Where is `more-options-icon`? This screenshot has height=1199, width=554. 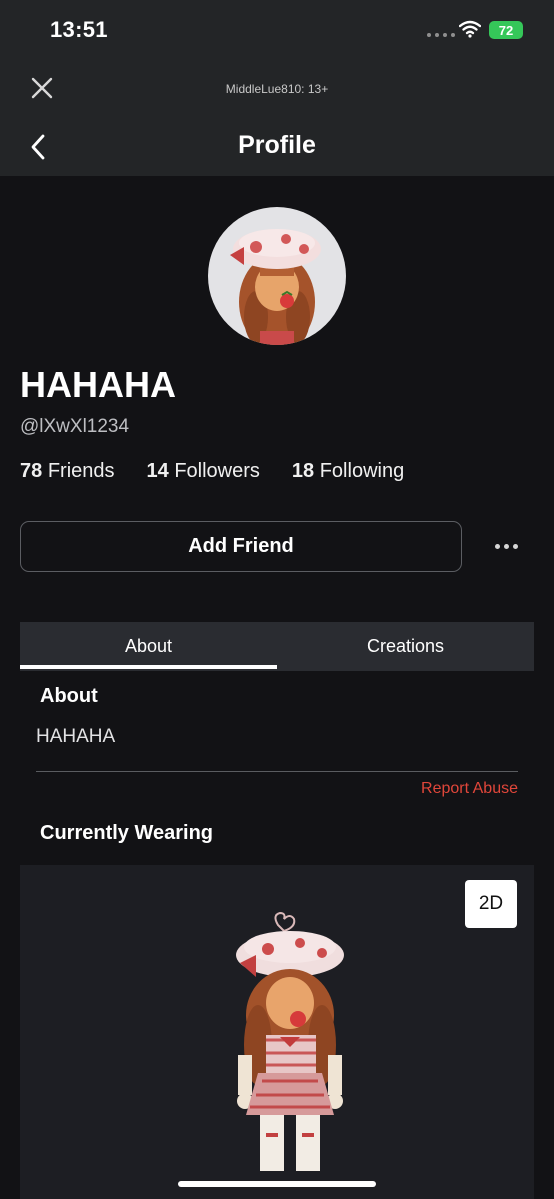
more-options-icon is located at coordinates (506, 546).